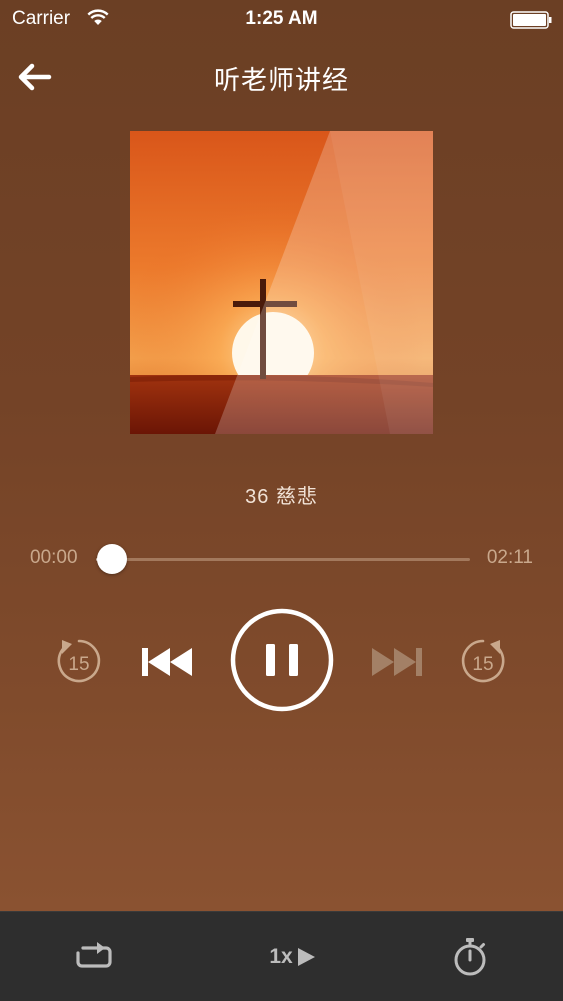 Image resolution: width=563 pixels, height=1001 pixels. I want to click on page-title: 听老师讲经, so click(281, 80).